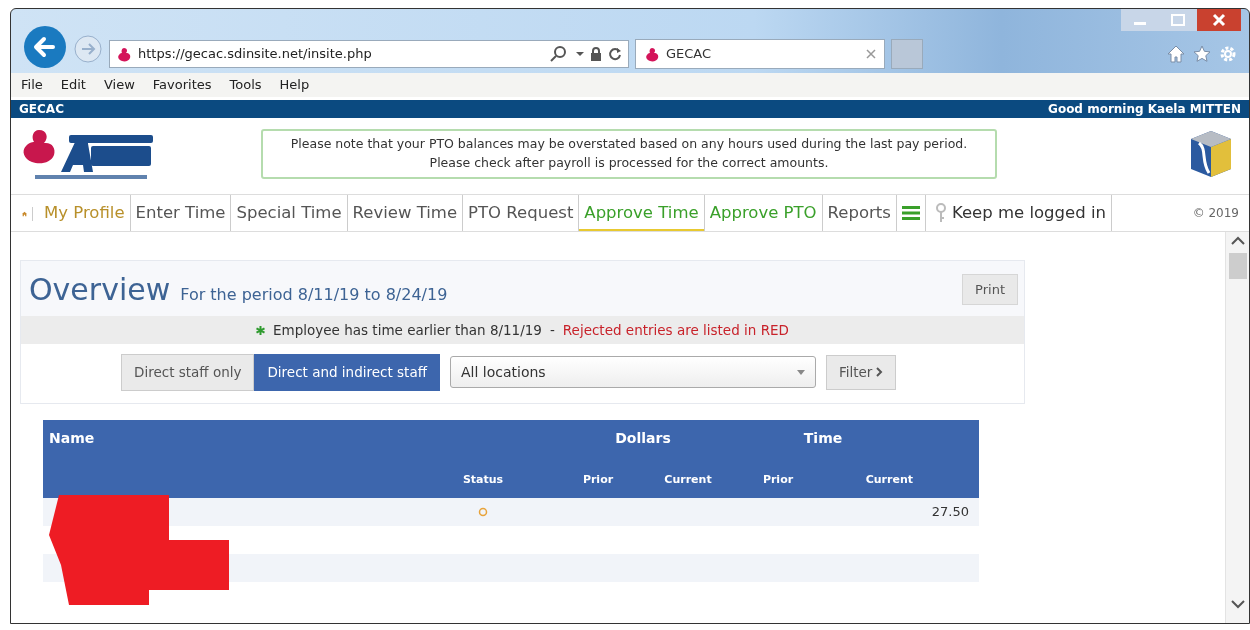 The width and height of the screenshot is (1250, 630). Describe the element at coordinates (880, 372) in the screenshot. I see `chevron-icon` at that location.